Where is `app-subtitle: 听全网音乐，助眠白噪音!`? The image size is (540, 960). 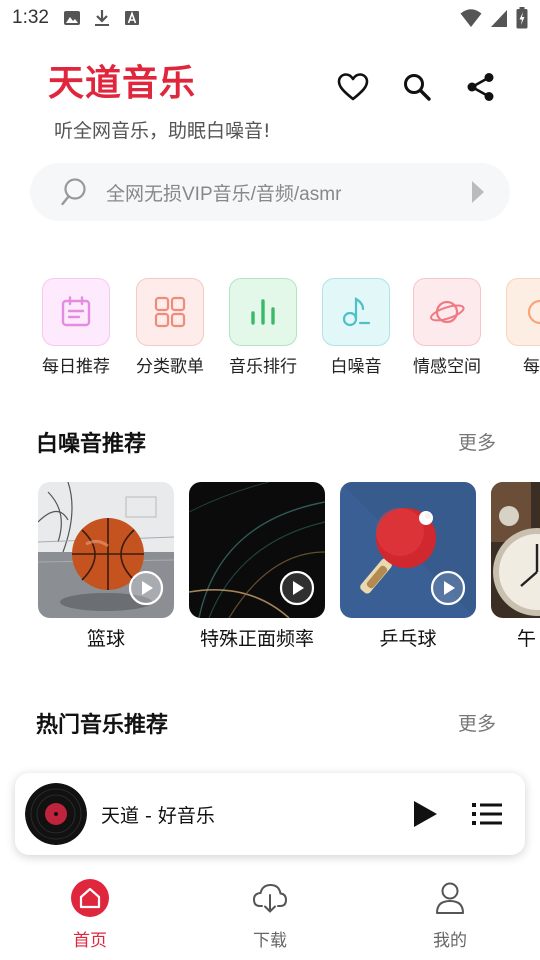
app-subtitle: 听全网音乐，助眠白噪音! is located at coordinates (162, 131).